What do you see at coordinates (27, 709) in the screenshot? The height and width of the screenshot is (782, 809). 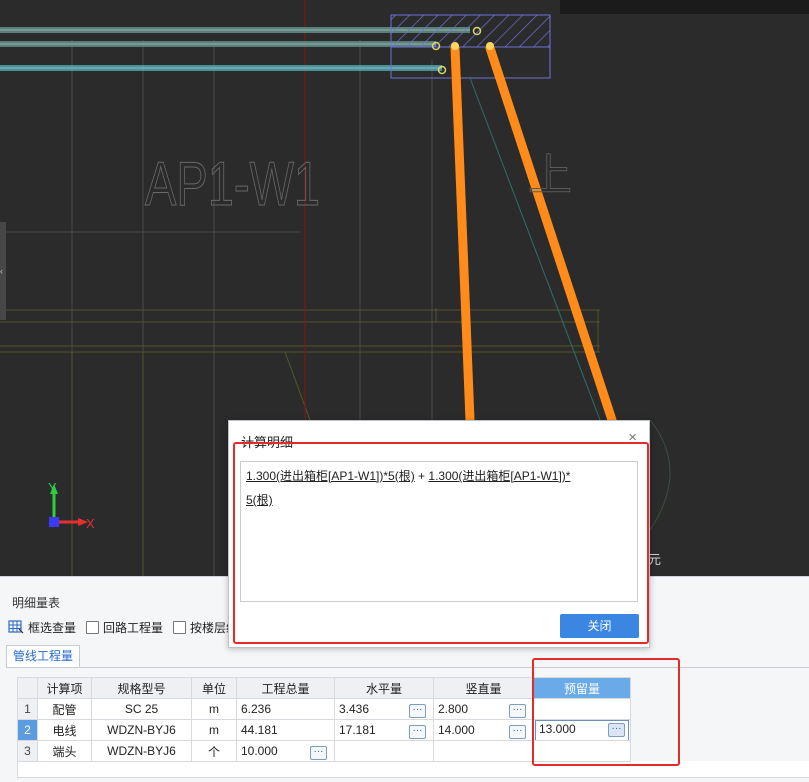 I see `row-number: 1` at bounding box center [27, 709].